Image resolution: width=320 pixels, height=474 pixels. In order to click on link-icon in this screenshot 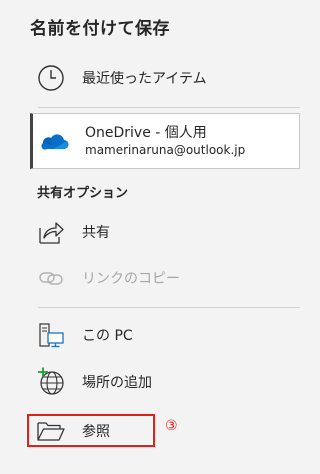, I will do `click(51, 278)`.